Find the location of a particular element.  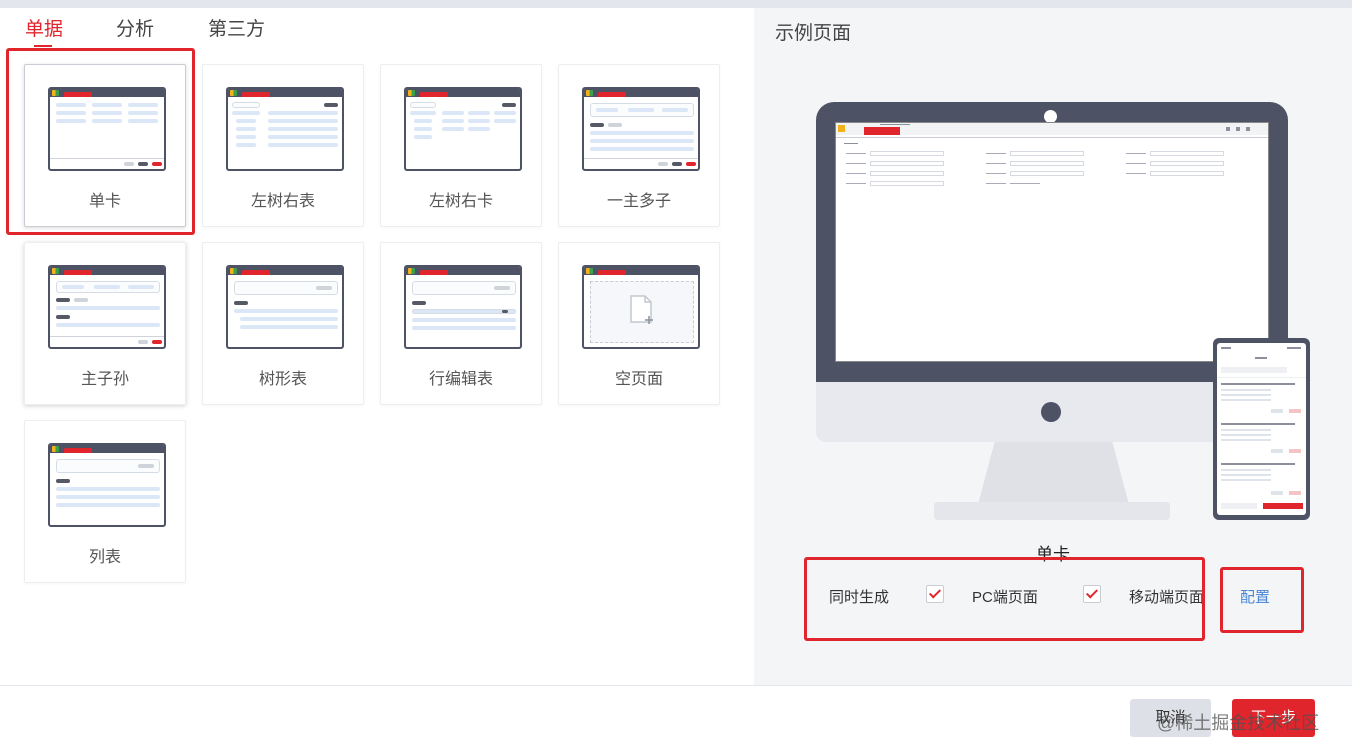

template-card-left-tree-right-card: 左树右卡 is located at coordinates (461, 145).